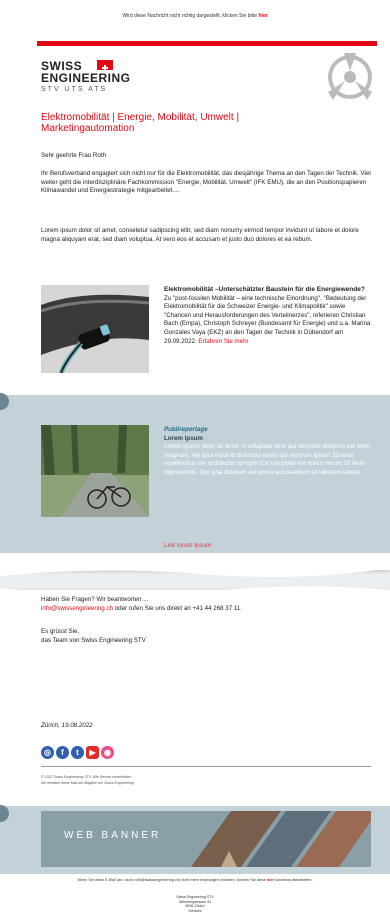  I want to click on greeting: Sehr geehrte Frau Roth, so click(74, 155).